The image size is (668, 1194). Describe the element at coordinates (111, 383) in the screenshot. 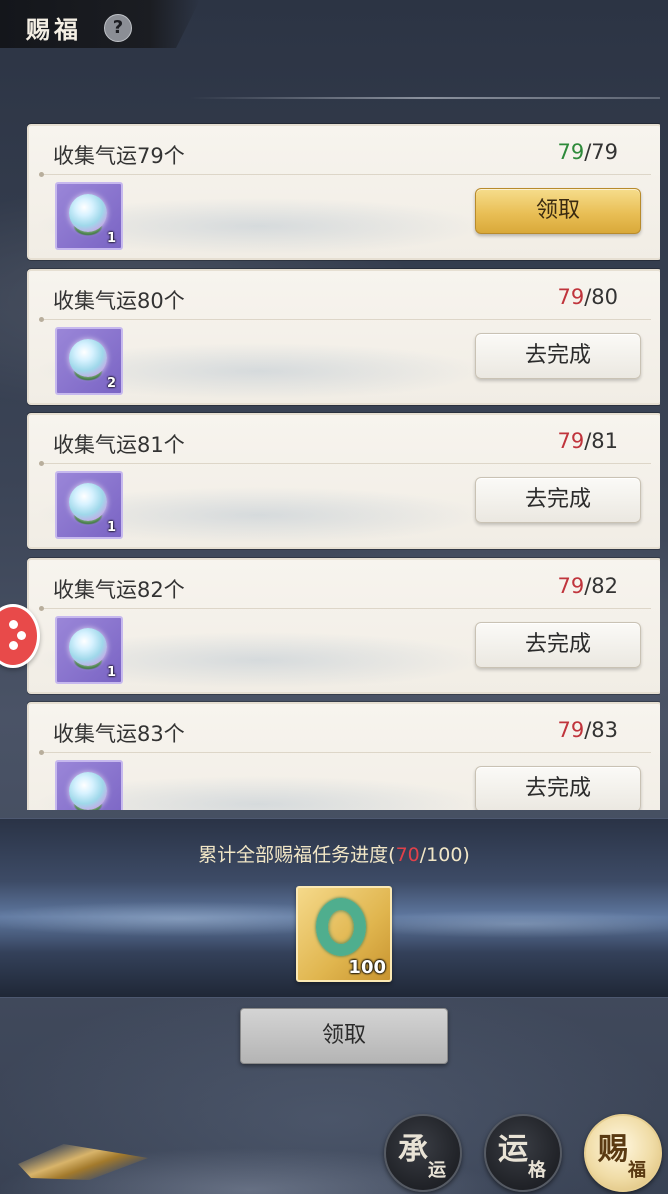

I see `reward-count: 2` at that location.